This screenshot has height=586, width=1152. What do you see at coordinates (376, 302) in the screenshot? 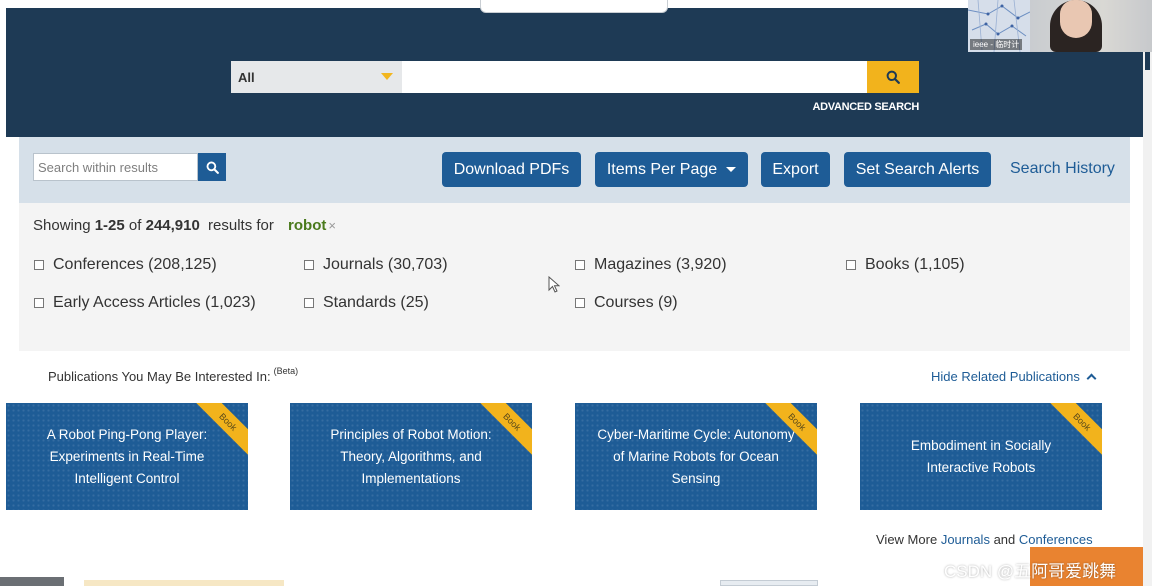
I see `facet-label: Standards (25)` at bounding box center [376, 302].